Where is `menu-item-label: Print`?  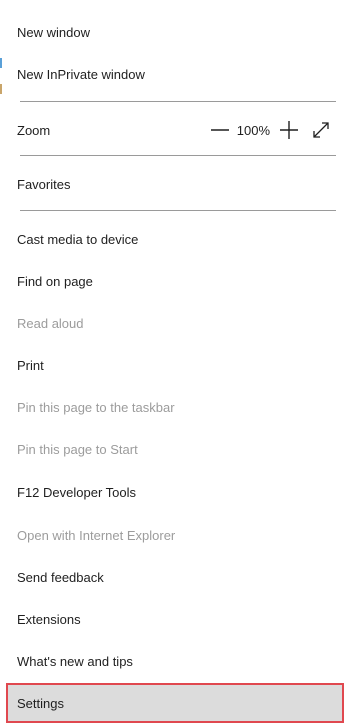
menu-item-label: Print is located at coordinates (30, 365).